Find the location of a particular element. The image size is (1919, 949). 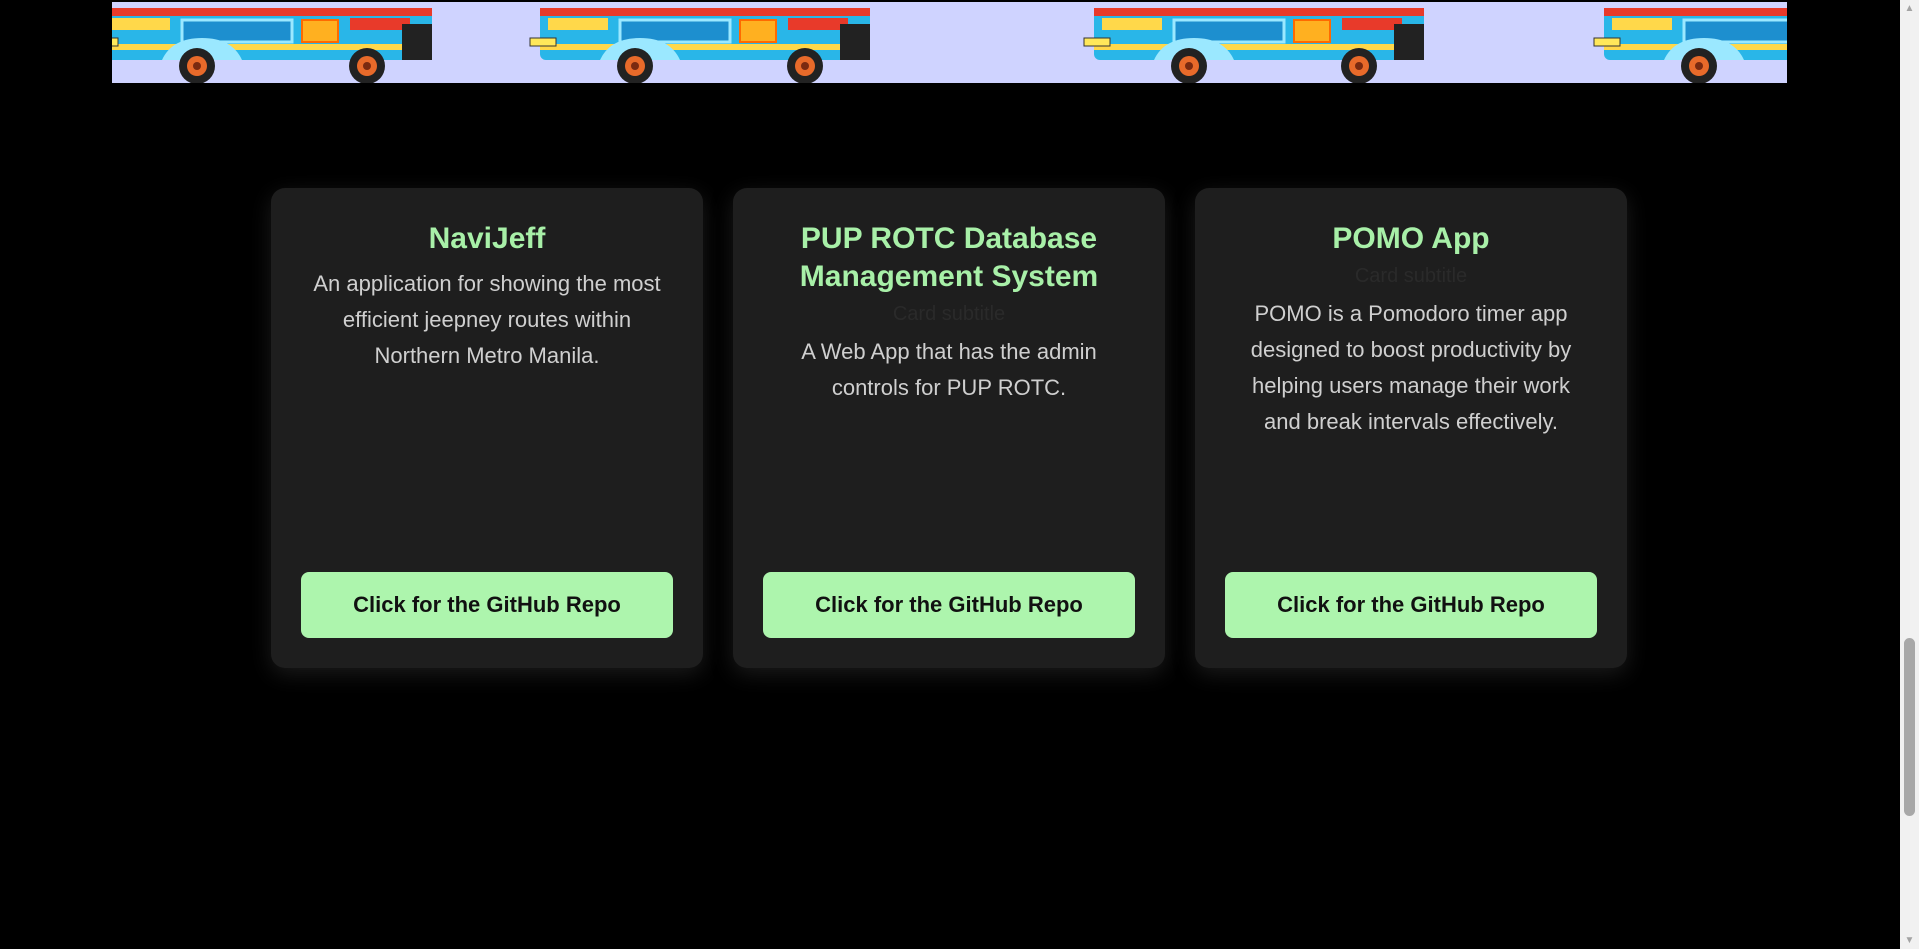

jeepney-banner is located at coordinates (949, 42).